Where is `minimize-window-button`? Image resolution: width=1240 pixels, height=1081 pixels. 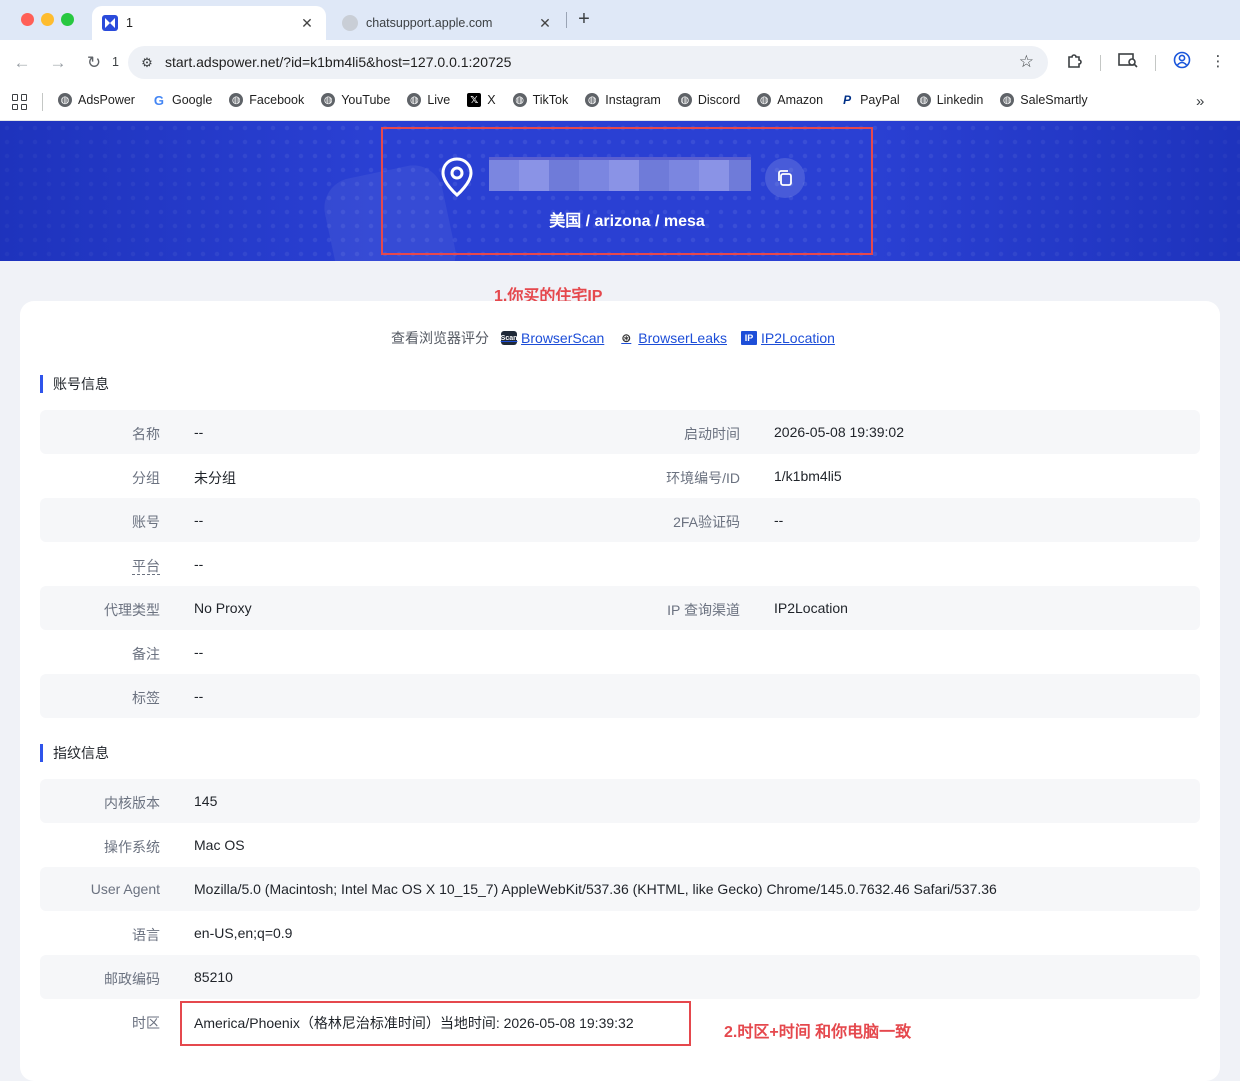
minimize-window-button is located at coordinates (47, 19).